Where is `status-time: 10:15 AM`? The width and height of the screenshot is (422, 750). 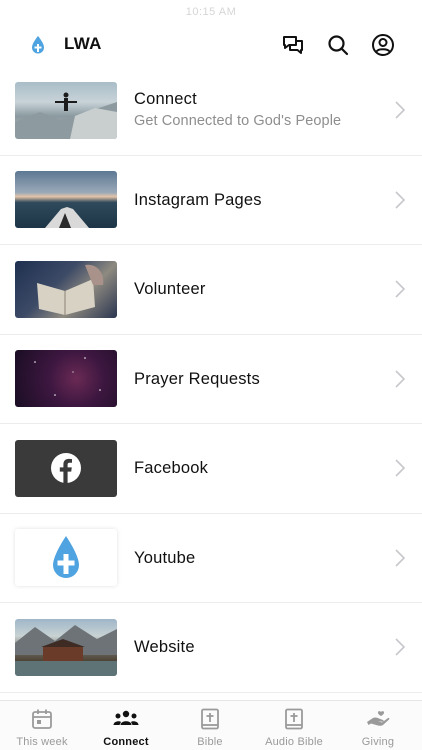 status-time: 10:15 AM is located at coordinates (211, 12).